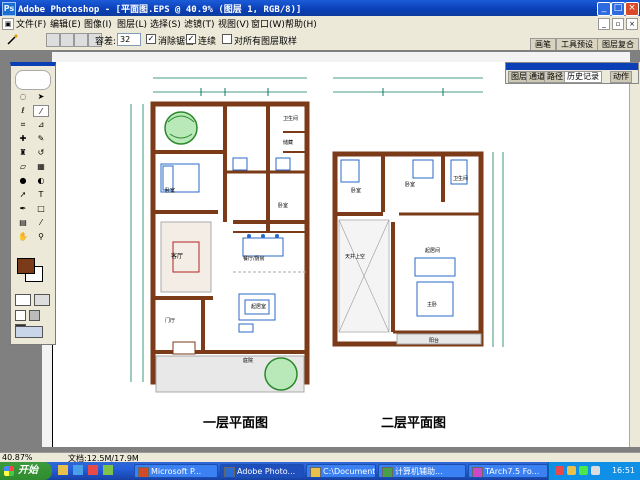 This screenshot has width=640, height=480. Describe the element at coordinates (432, 250) in the screenshot. I see `svg-text: 起居间` at that location.